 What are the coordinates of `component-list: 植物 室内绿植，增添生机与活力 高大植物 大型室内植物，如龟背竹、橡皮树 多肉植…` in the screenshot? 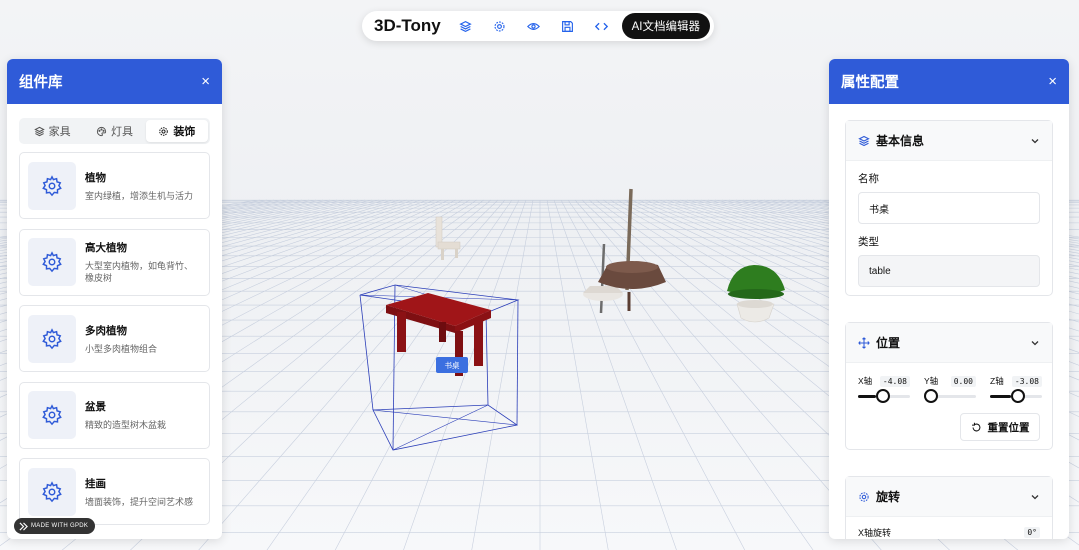 It's located at (114, 338).